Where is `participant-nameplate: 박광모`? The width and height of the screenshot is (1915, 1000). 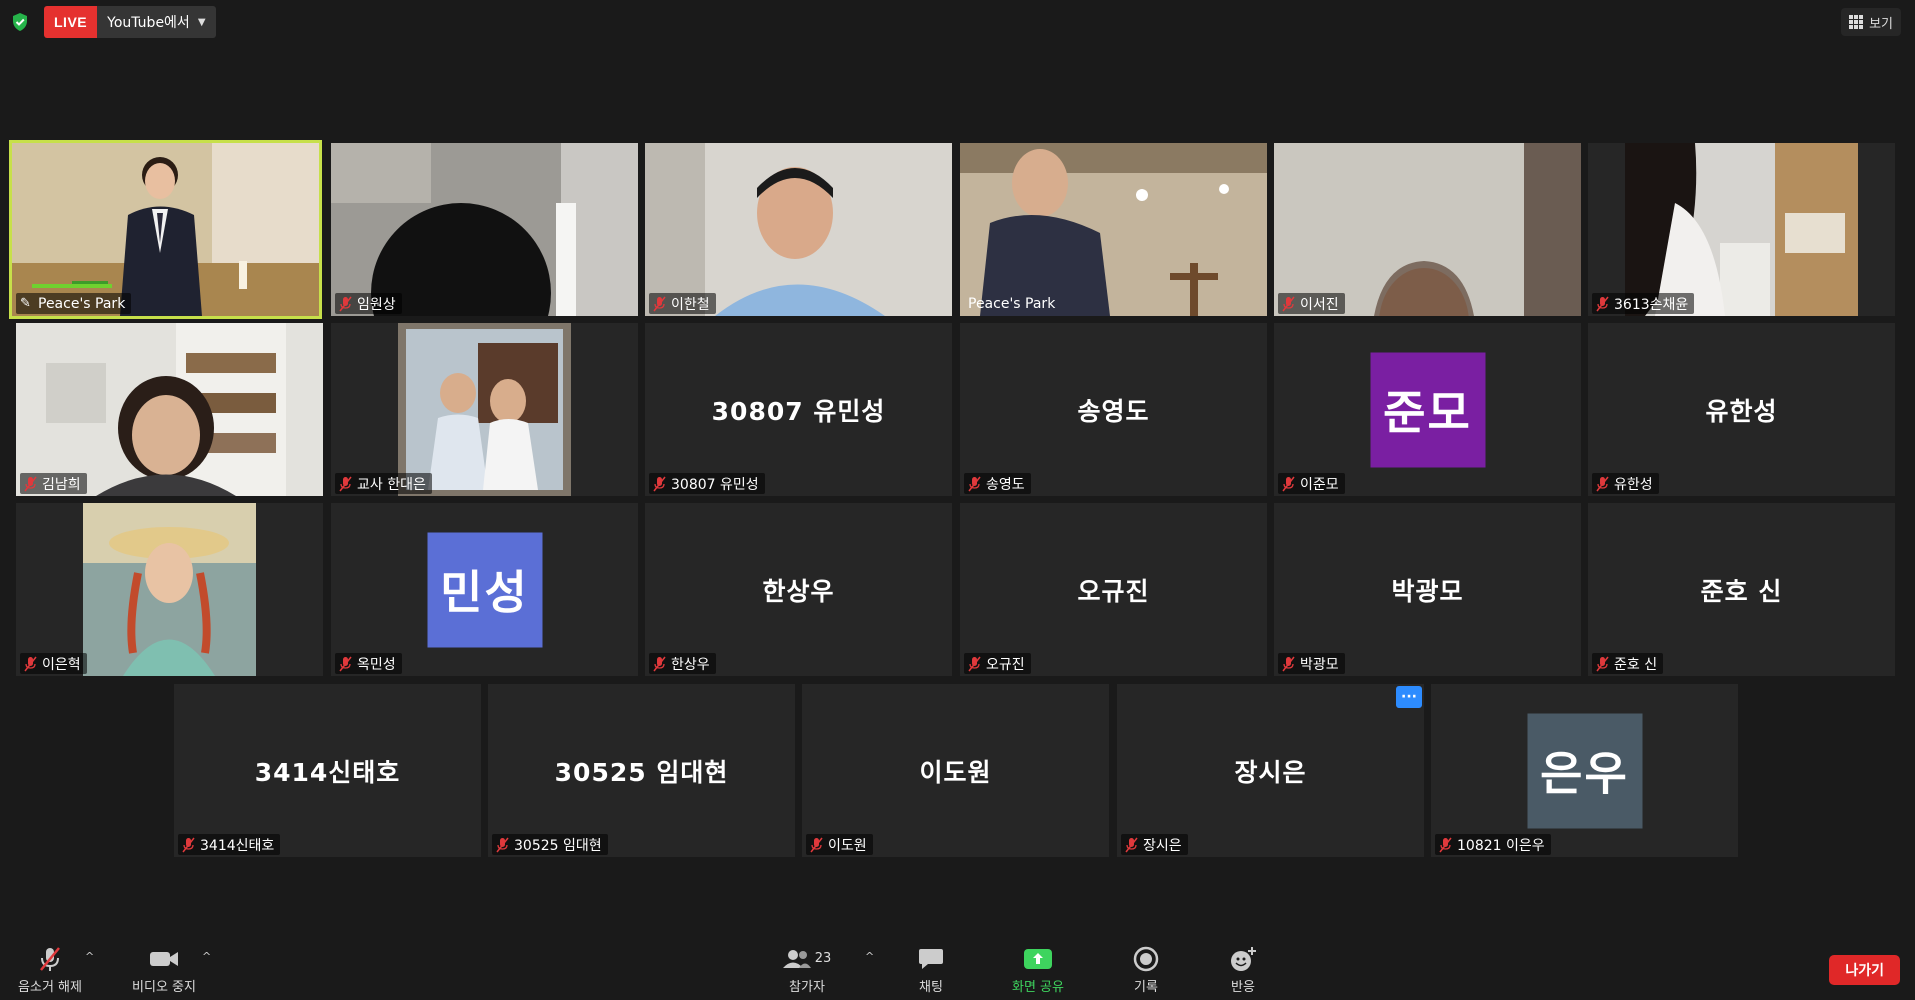 participant-nameplate: 박광모 is located at coordinates (1311, 663).